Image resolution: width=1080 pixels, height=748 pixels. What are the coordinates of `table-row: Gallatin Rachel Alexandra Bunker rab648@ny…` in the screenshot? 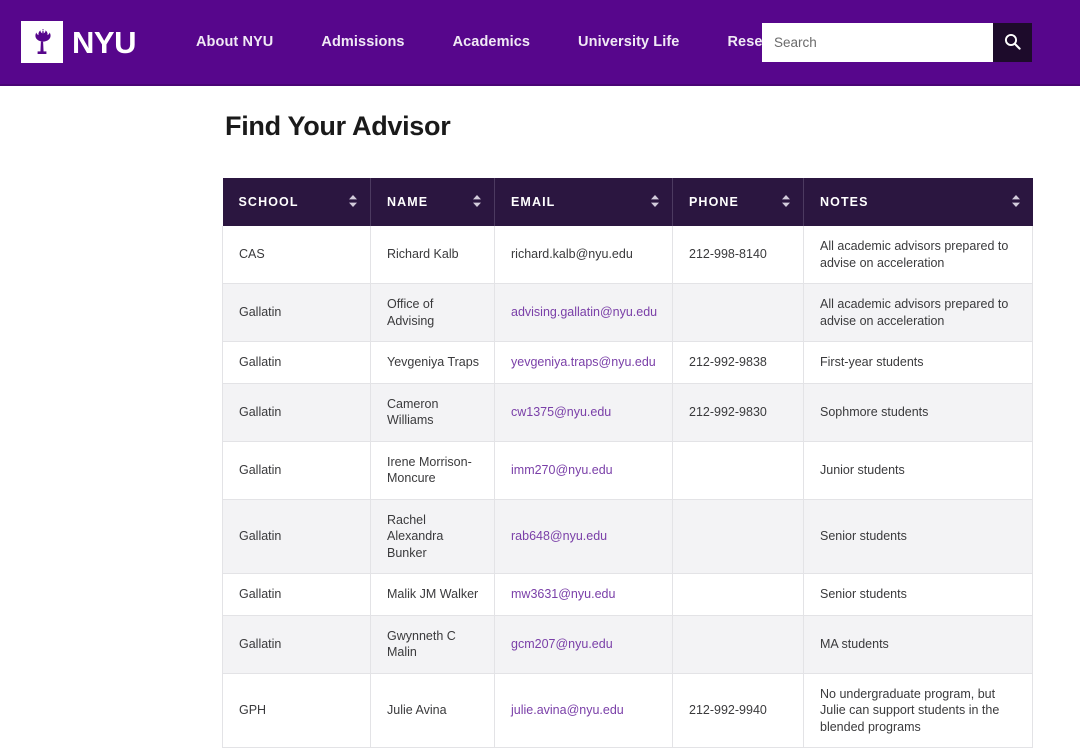 It's located at (627, 536).